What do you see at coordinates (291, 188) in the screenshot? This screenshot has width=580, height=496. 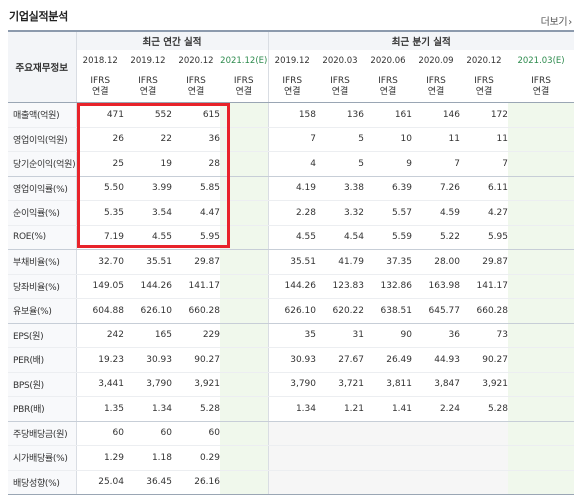 I see `table-row: 영업이익률(%) 5.50 3.99 5.85 4.19 3.38 6.39 7.26 6.11` at bounding box center [291, 188].